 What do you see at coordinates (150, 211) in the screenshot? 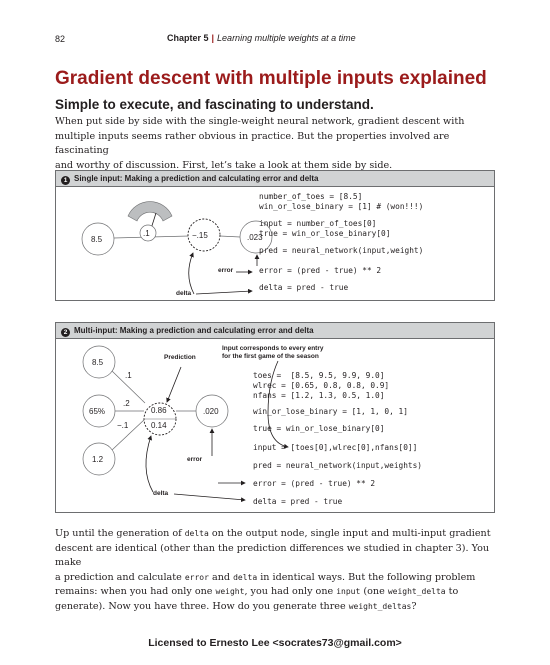
I see `weight-dial-icon` at bounding box center [150, 211].